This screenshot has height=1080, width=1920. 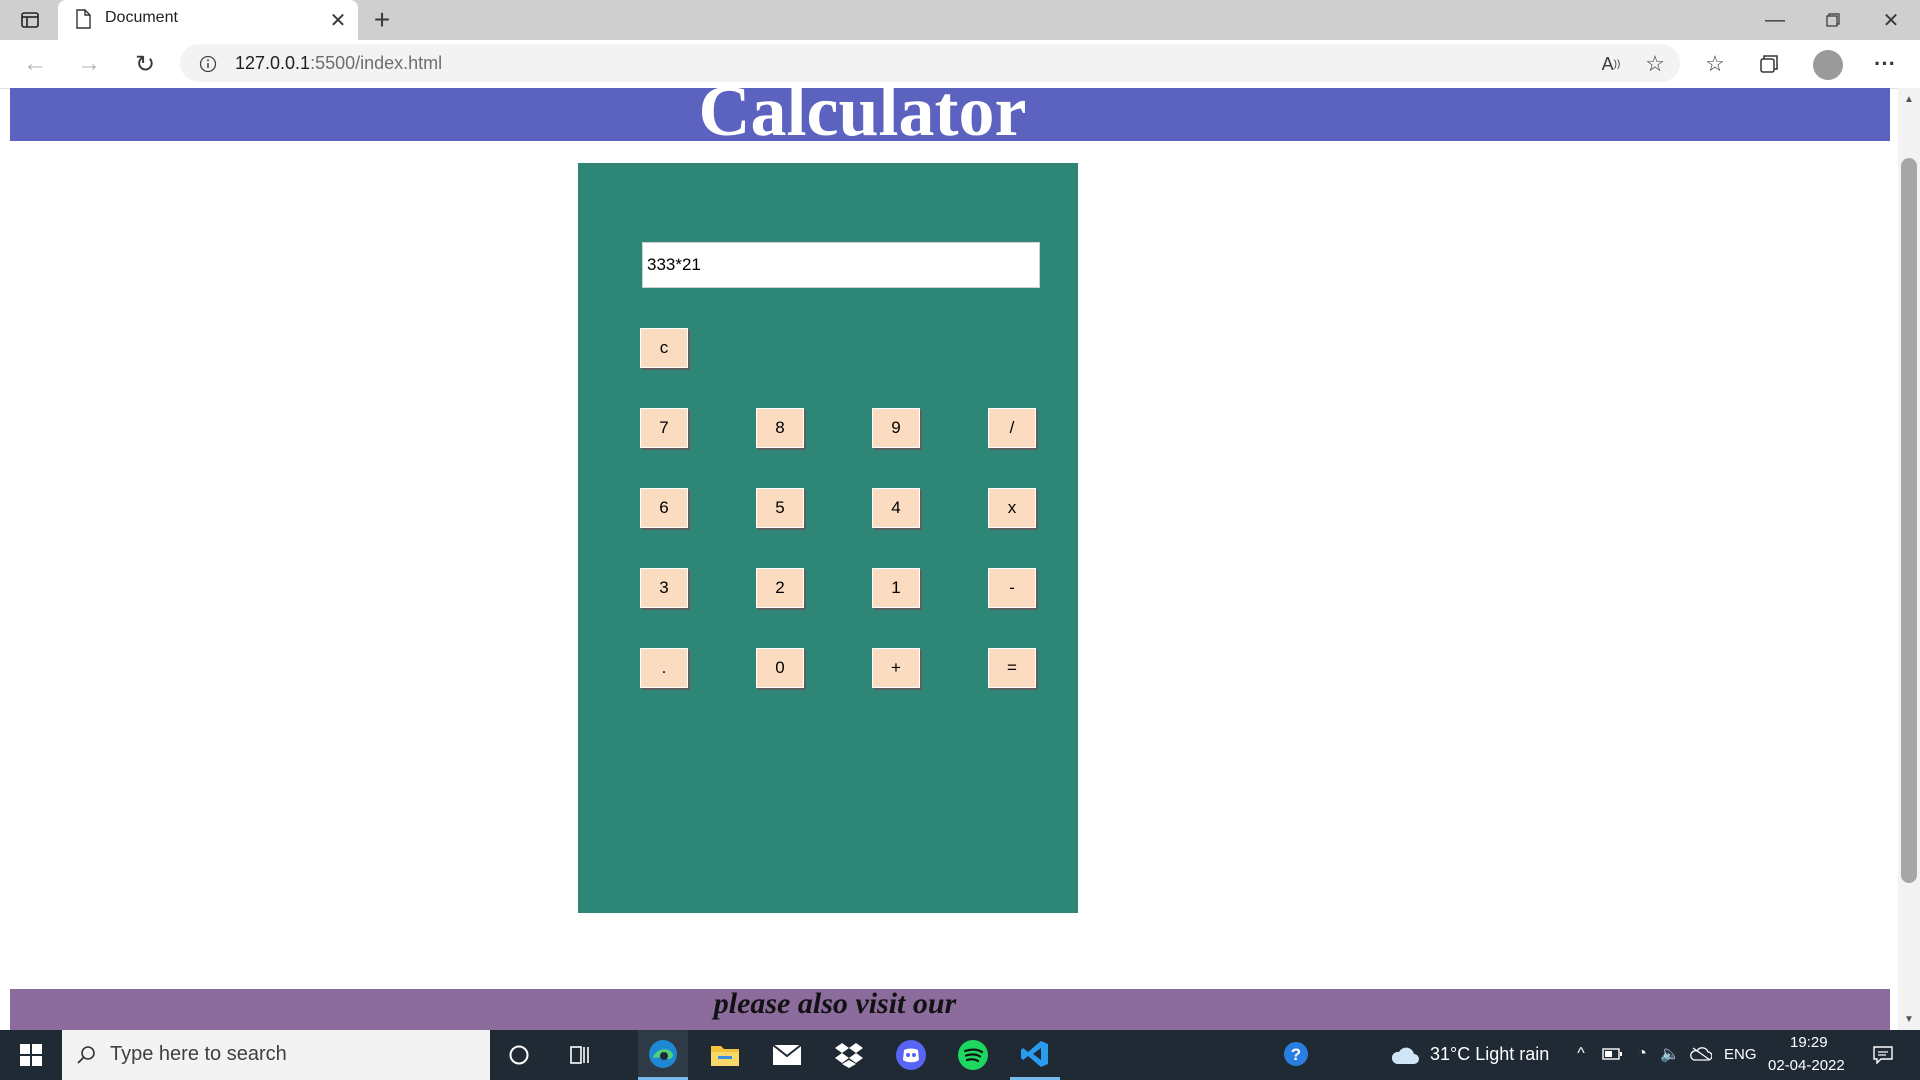 What do you see at coordinates (1405, 1055) in the screenshot?
I see `weather-cloud-icon` at bounding box center [1405, 1055].